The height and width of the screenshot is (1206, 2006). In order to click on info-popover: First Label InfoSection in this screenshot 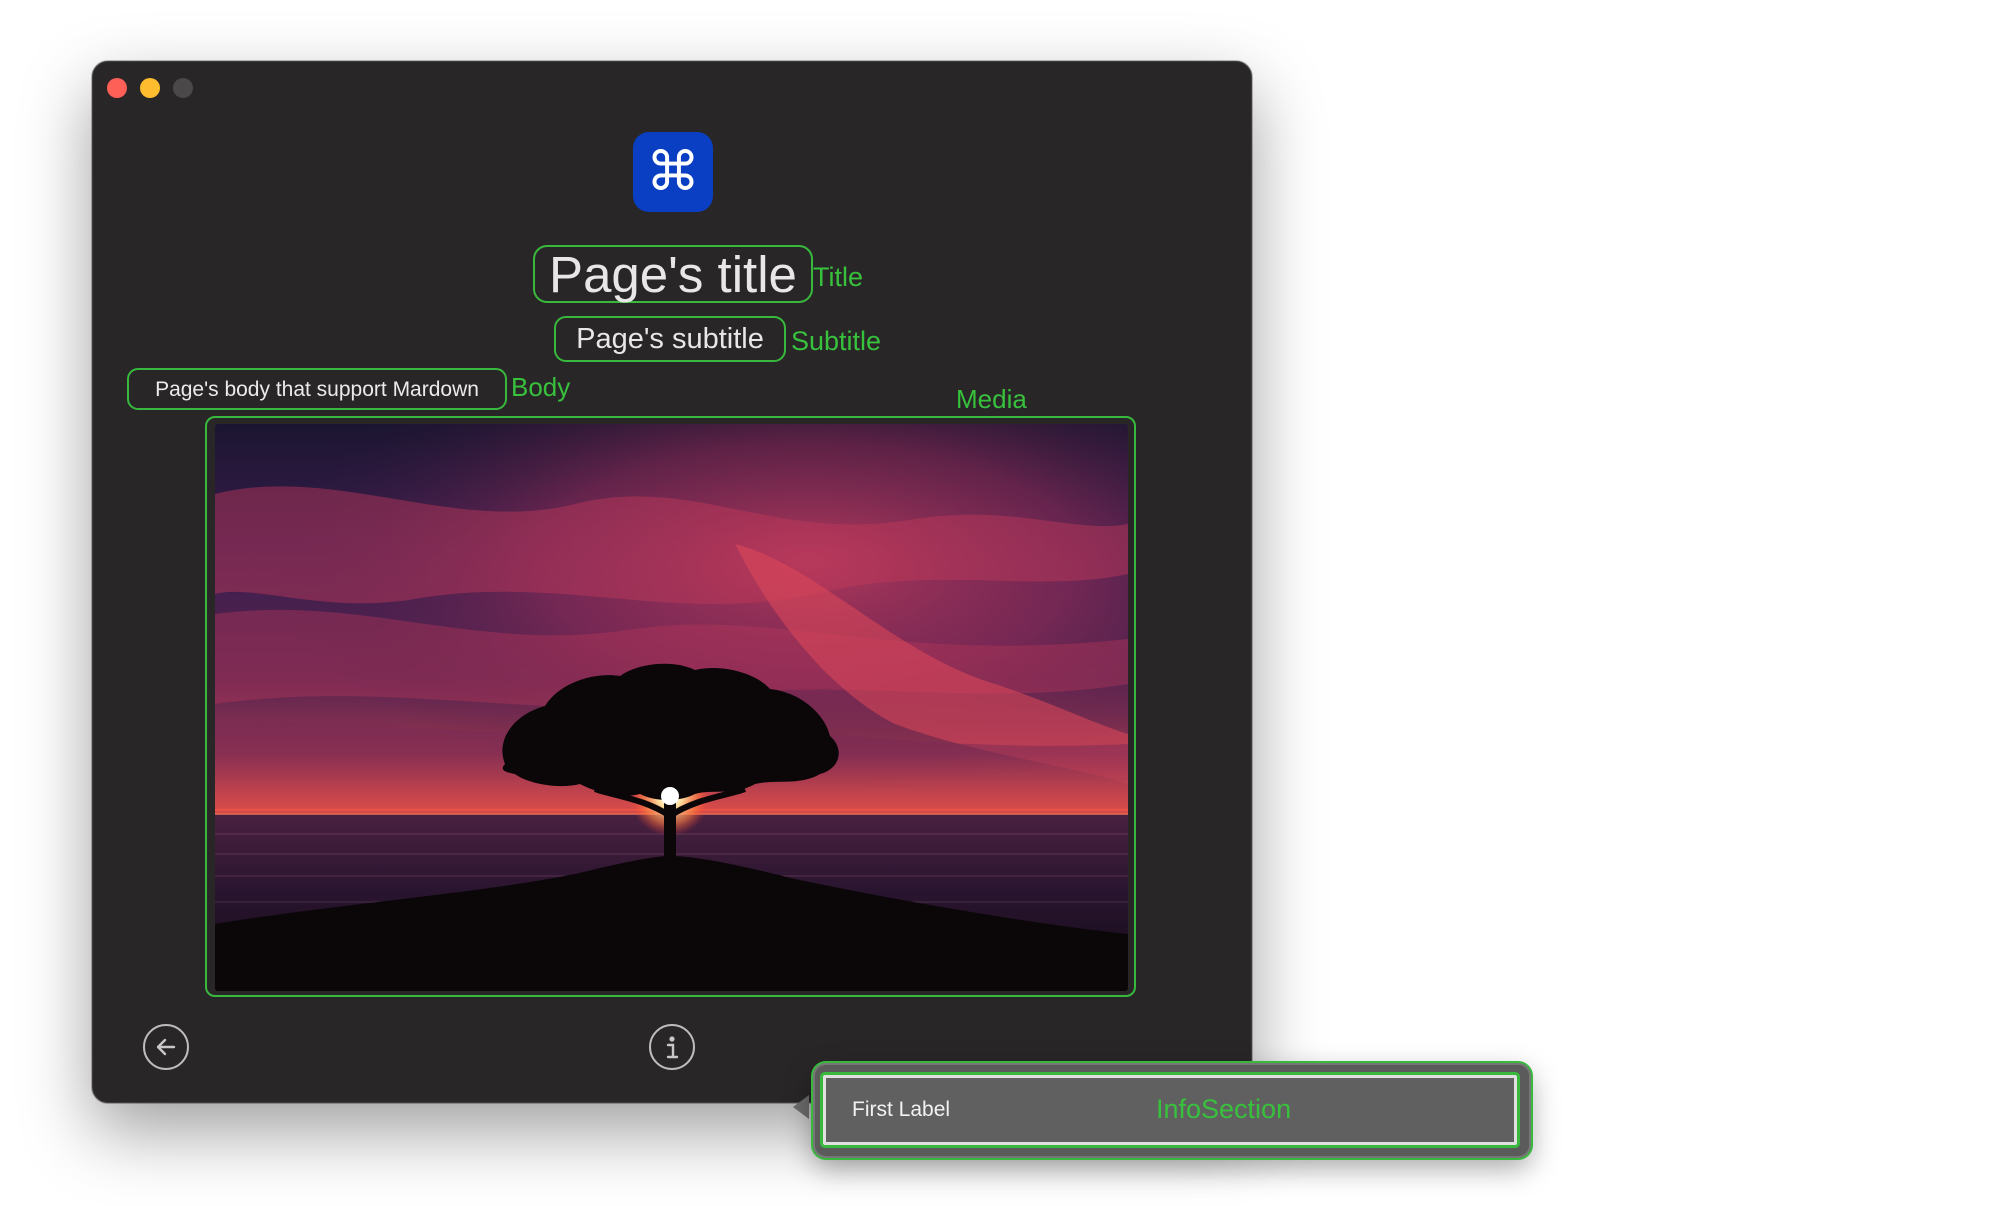, I will do `click(1172, 1110)`.